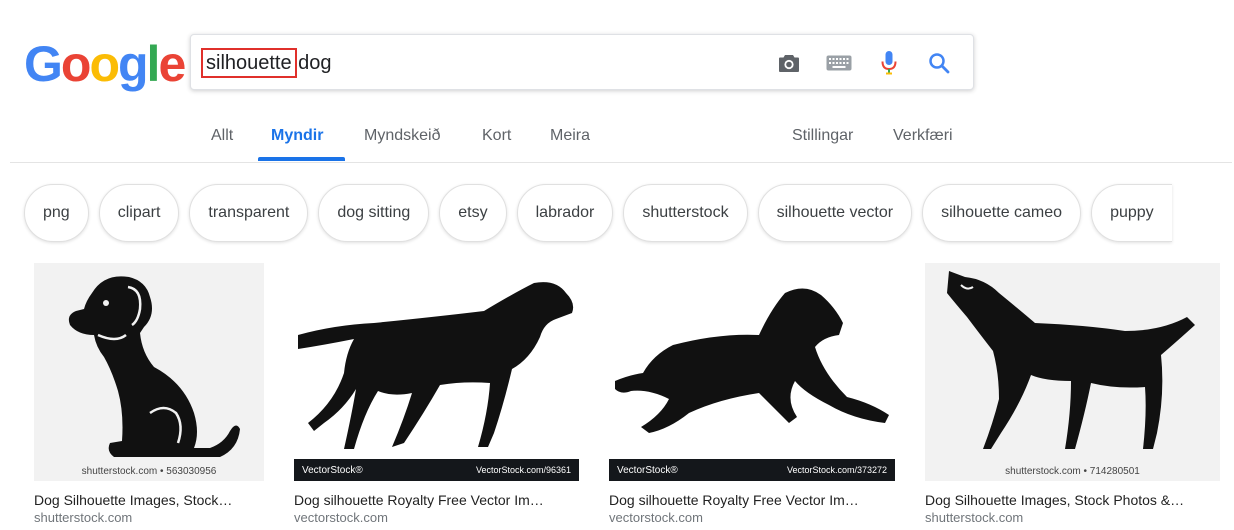  Describe the element at coordinates (923, 136) in the screenshot. I see `tab-tools: Verkfæri` at that location.